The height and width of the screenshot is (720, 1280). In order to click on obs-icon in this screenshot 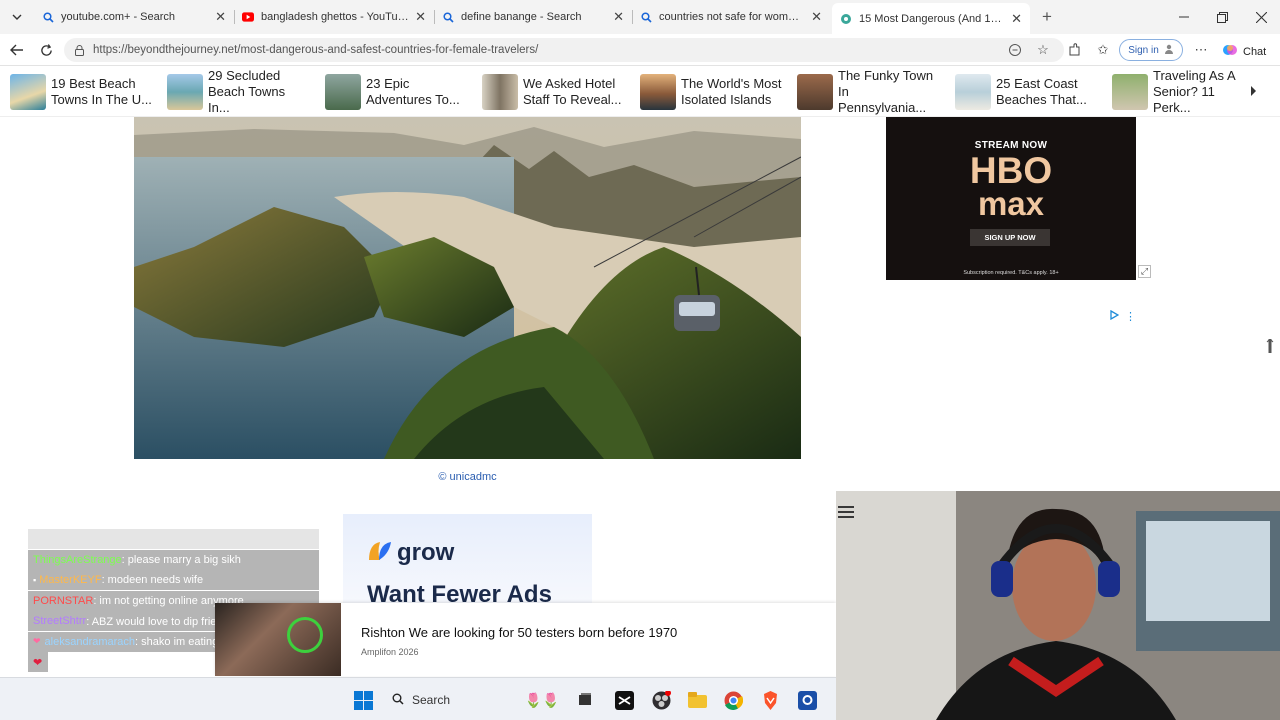, I will do `click(661, 700)`.